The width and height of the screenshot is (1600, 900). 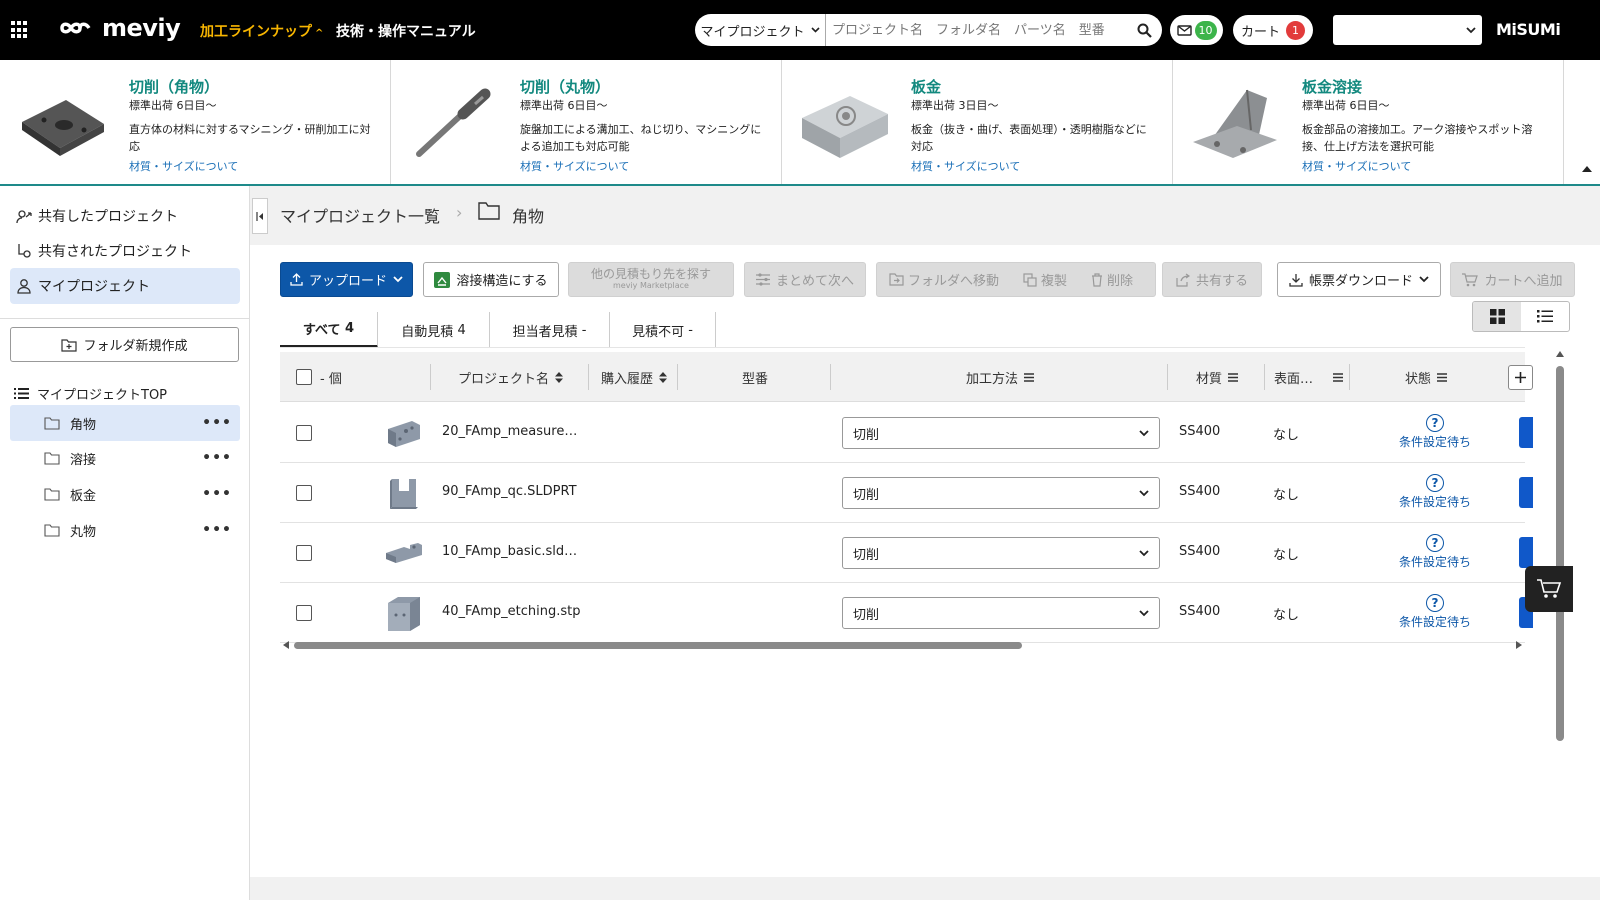 What do you see at coordinates (1549, 589) in the screenshot?
I see `floating-cart-button` at bounding box center [1549, 589].